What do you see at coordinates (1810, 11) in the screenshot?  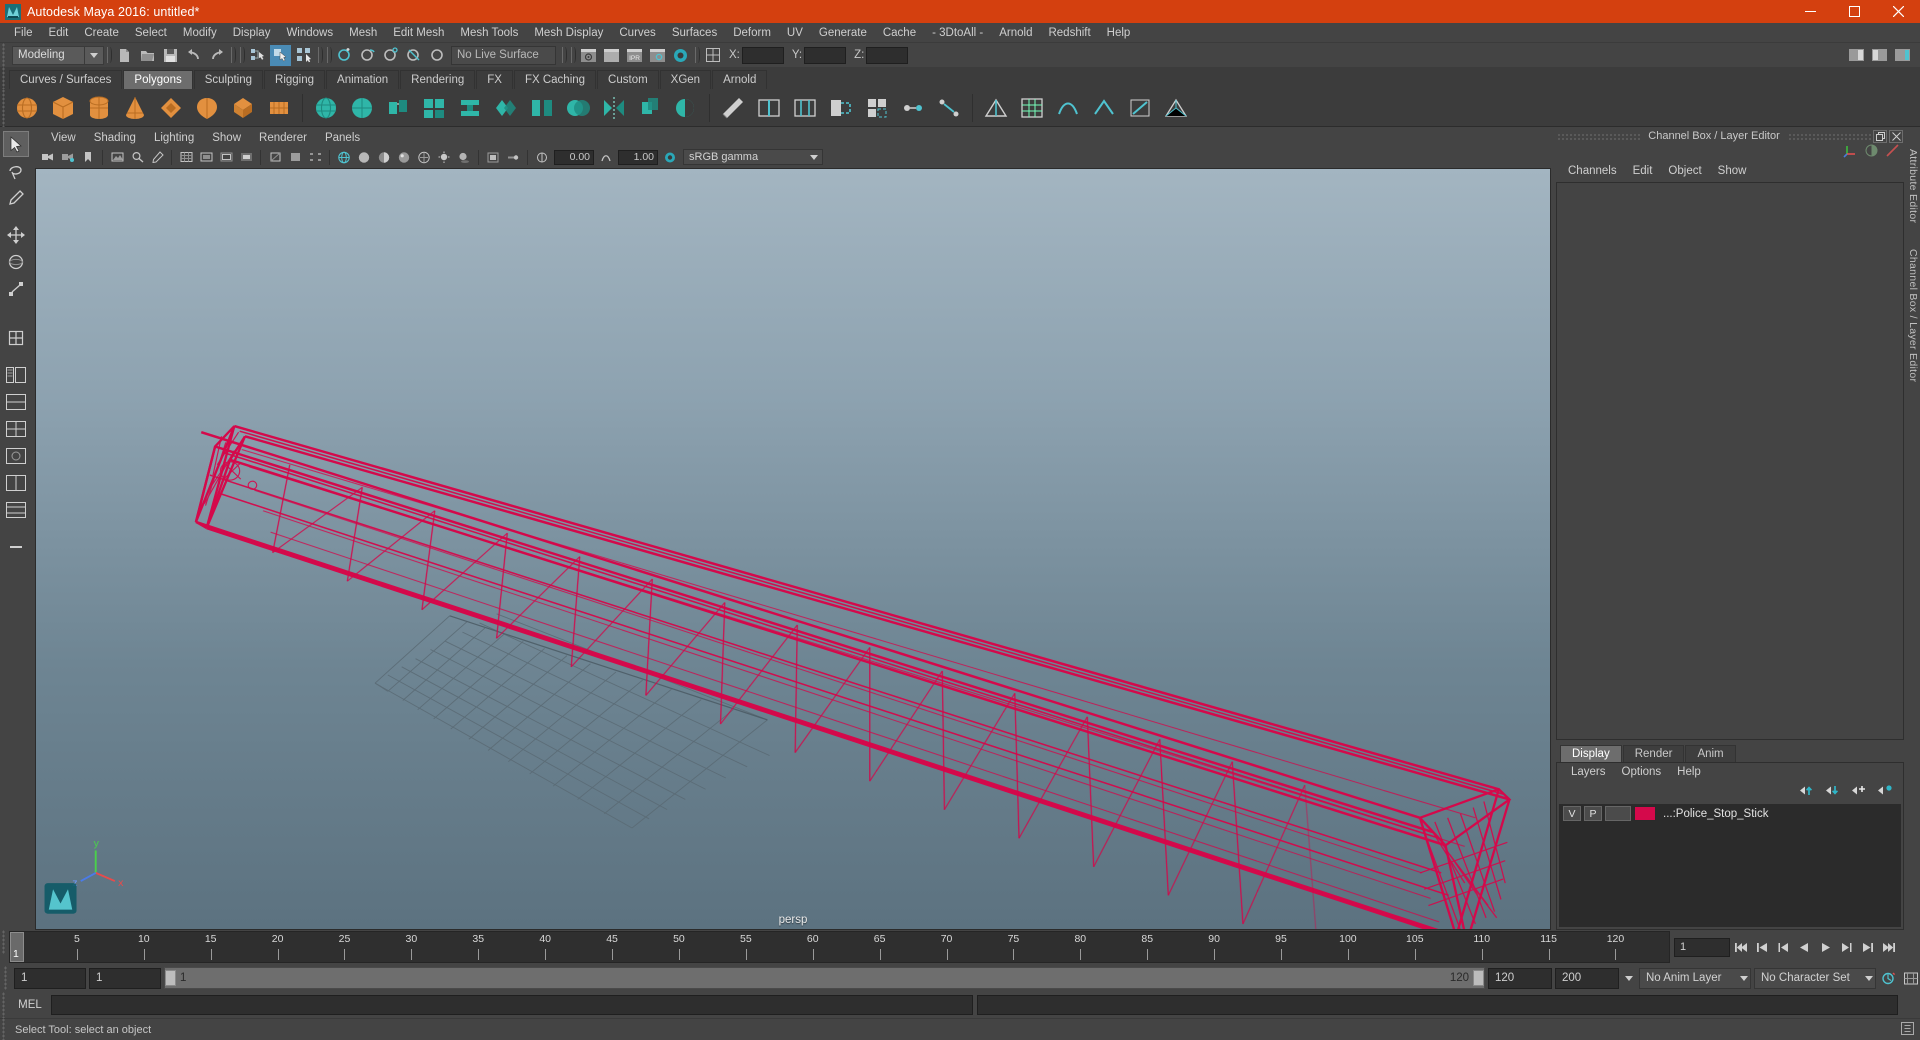 I see `minimize-icon` at bounding box center [1810, 11].